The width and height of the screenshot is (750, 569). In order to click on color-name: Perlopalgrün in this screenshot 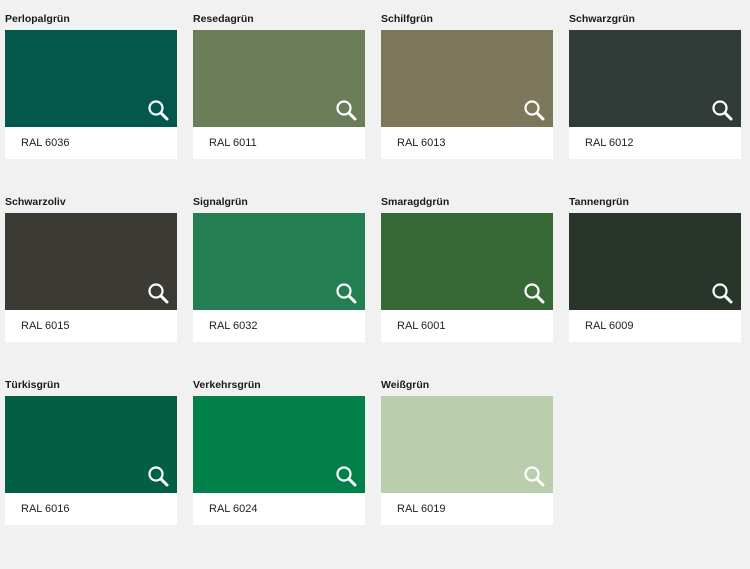, I will do `click(37, 19)`.